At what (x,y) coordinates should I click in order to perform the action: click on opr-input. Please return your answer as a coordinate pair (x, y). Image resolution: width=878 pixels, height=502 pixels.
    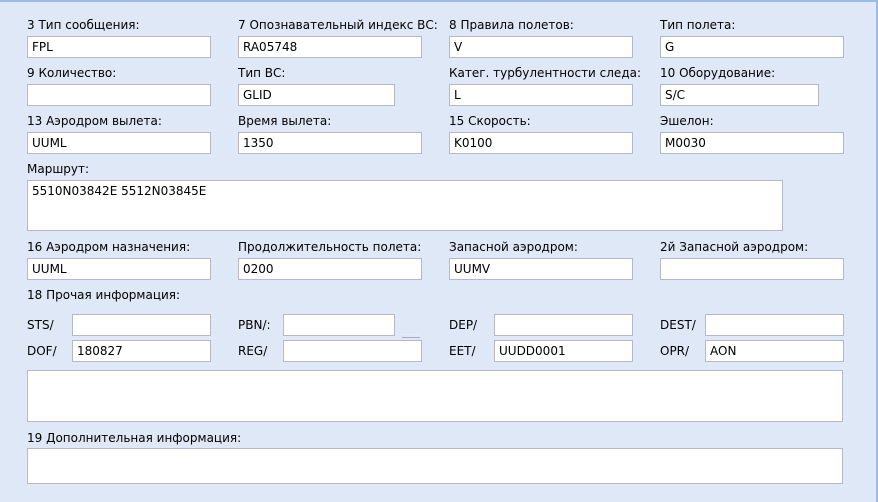
    Looking at the image, I should click on (774, 351).